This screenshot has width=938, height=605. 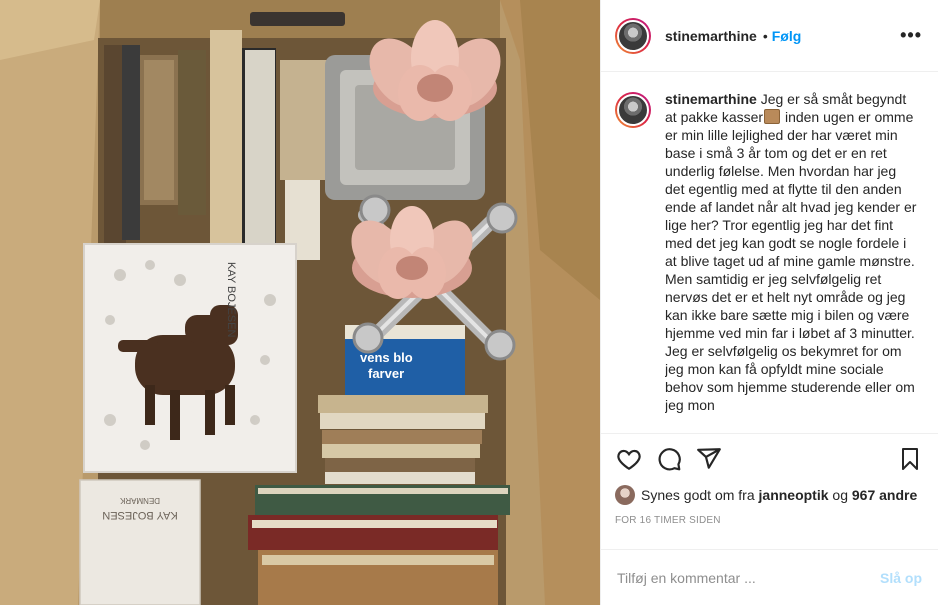 What do you see at coordinates (711, 99) in the screenshot?
I see `caption-username: stinemarthine` at bounding box center [711, 99].